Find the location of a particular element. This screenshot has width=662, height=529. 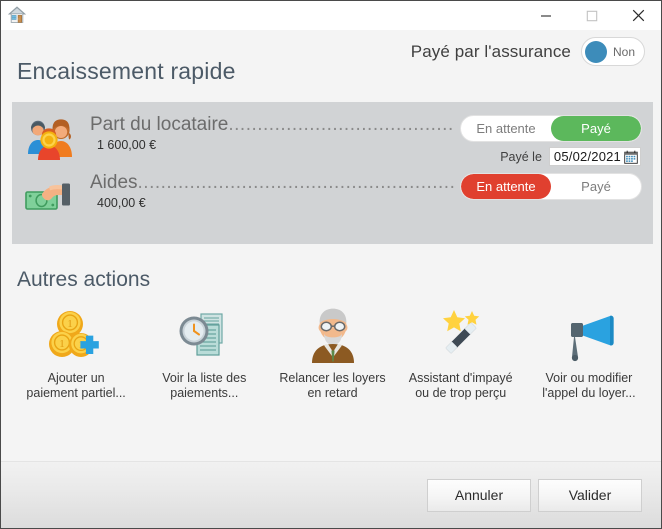

action-label-line1: Ajouter un is located at coordinates (76, 378).